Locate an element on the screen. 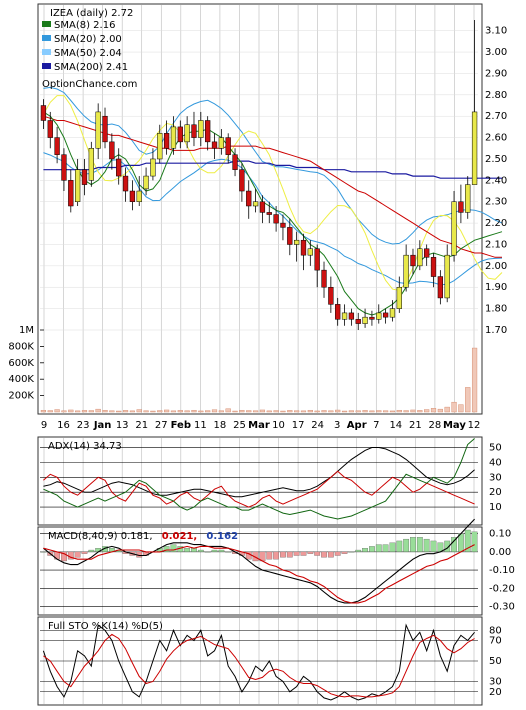  x-tick-label: 9 is located at coordinates (44, 425).